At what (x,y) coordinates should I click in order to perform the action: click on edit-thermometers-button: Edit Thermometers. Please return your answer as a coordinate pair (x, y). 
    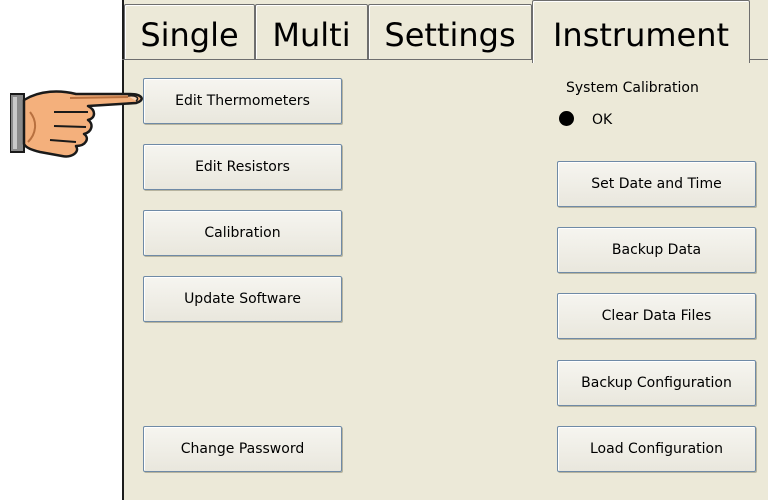
    Looking at the image, I should click on (242, 101).